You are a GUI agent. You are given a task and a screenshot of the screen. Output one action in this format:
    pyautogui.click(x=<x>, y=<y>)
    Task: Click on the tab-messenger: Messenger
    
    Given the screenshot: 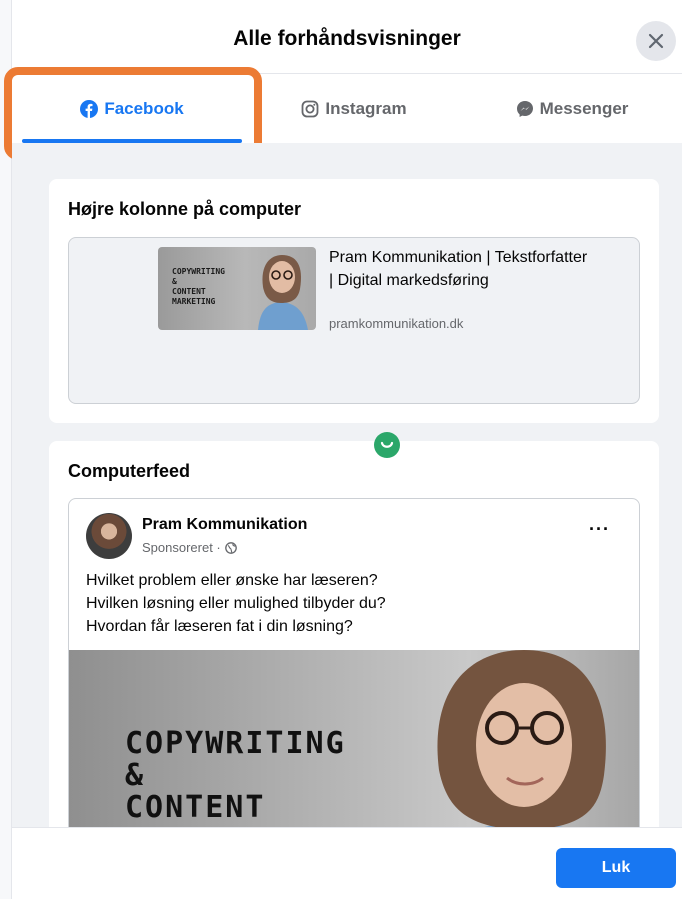 What is the action you would take?
    pyautogui.click(x=572, y=109)
    